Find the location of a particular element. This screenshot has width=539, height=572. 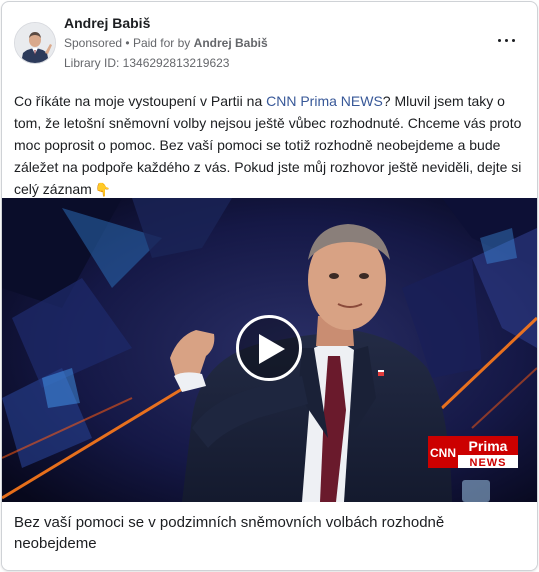

play-button is located at coordinates (269, 348).